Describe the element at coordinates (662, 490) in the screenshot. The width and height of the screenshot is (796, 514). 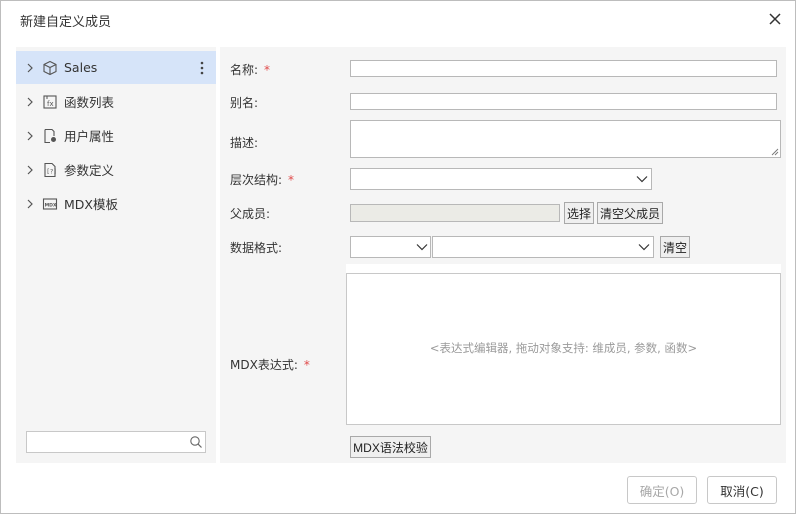
I see `ok-button: 确定(O)` at that location.